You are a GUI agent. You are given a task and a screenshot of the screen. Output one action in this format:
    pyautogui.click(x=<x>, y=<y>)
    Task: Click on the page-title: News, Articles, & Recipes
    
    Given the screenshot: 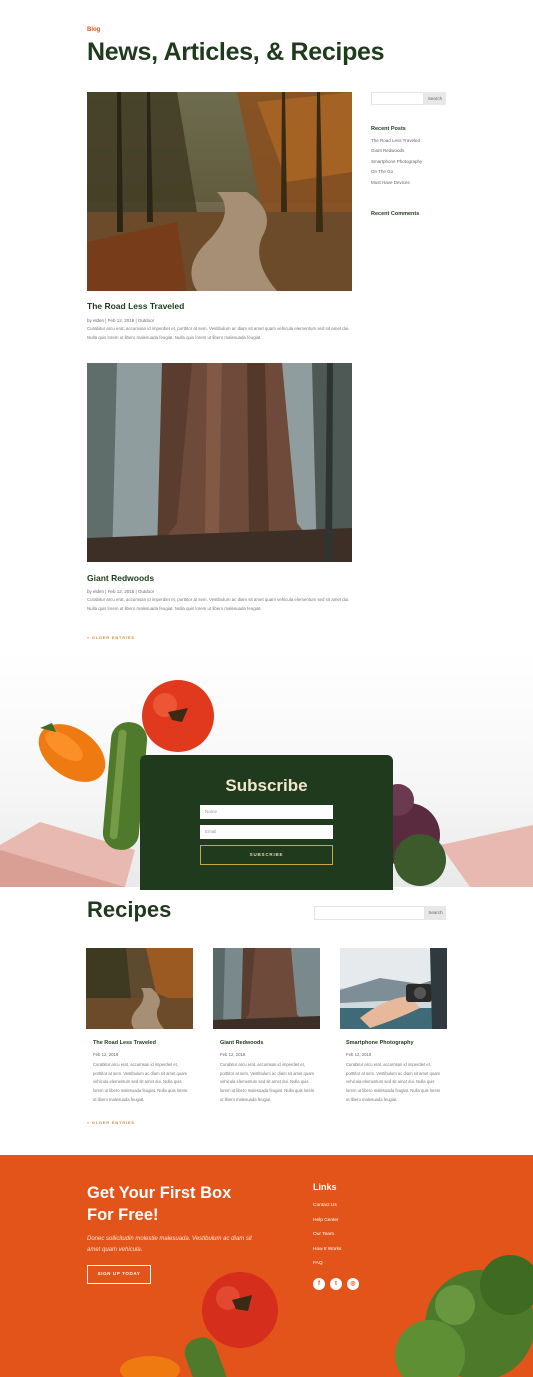 What is the action you would take?
    pyautogui.click(x=236, y=52)
    